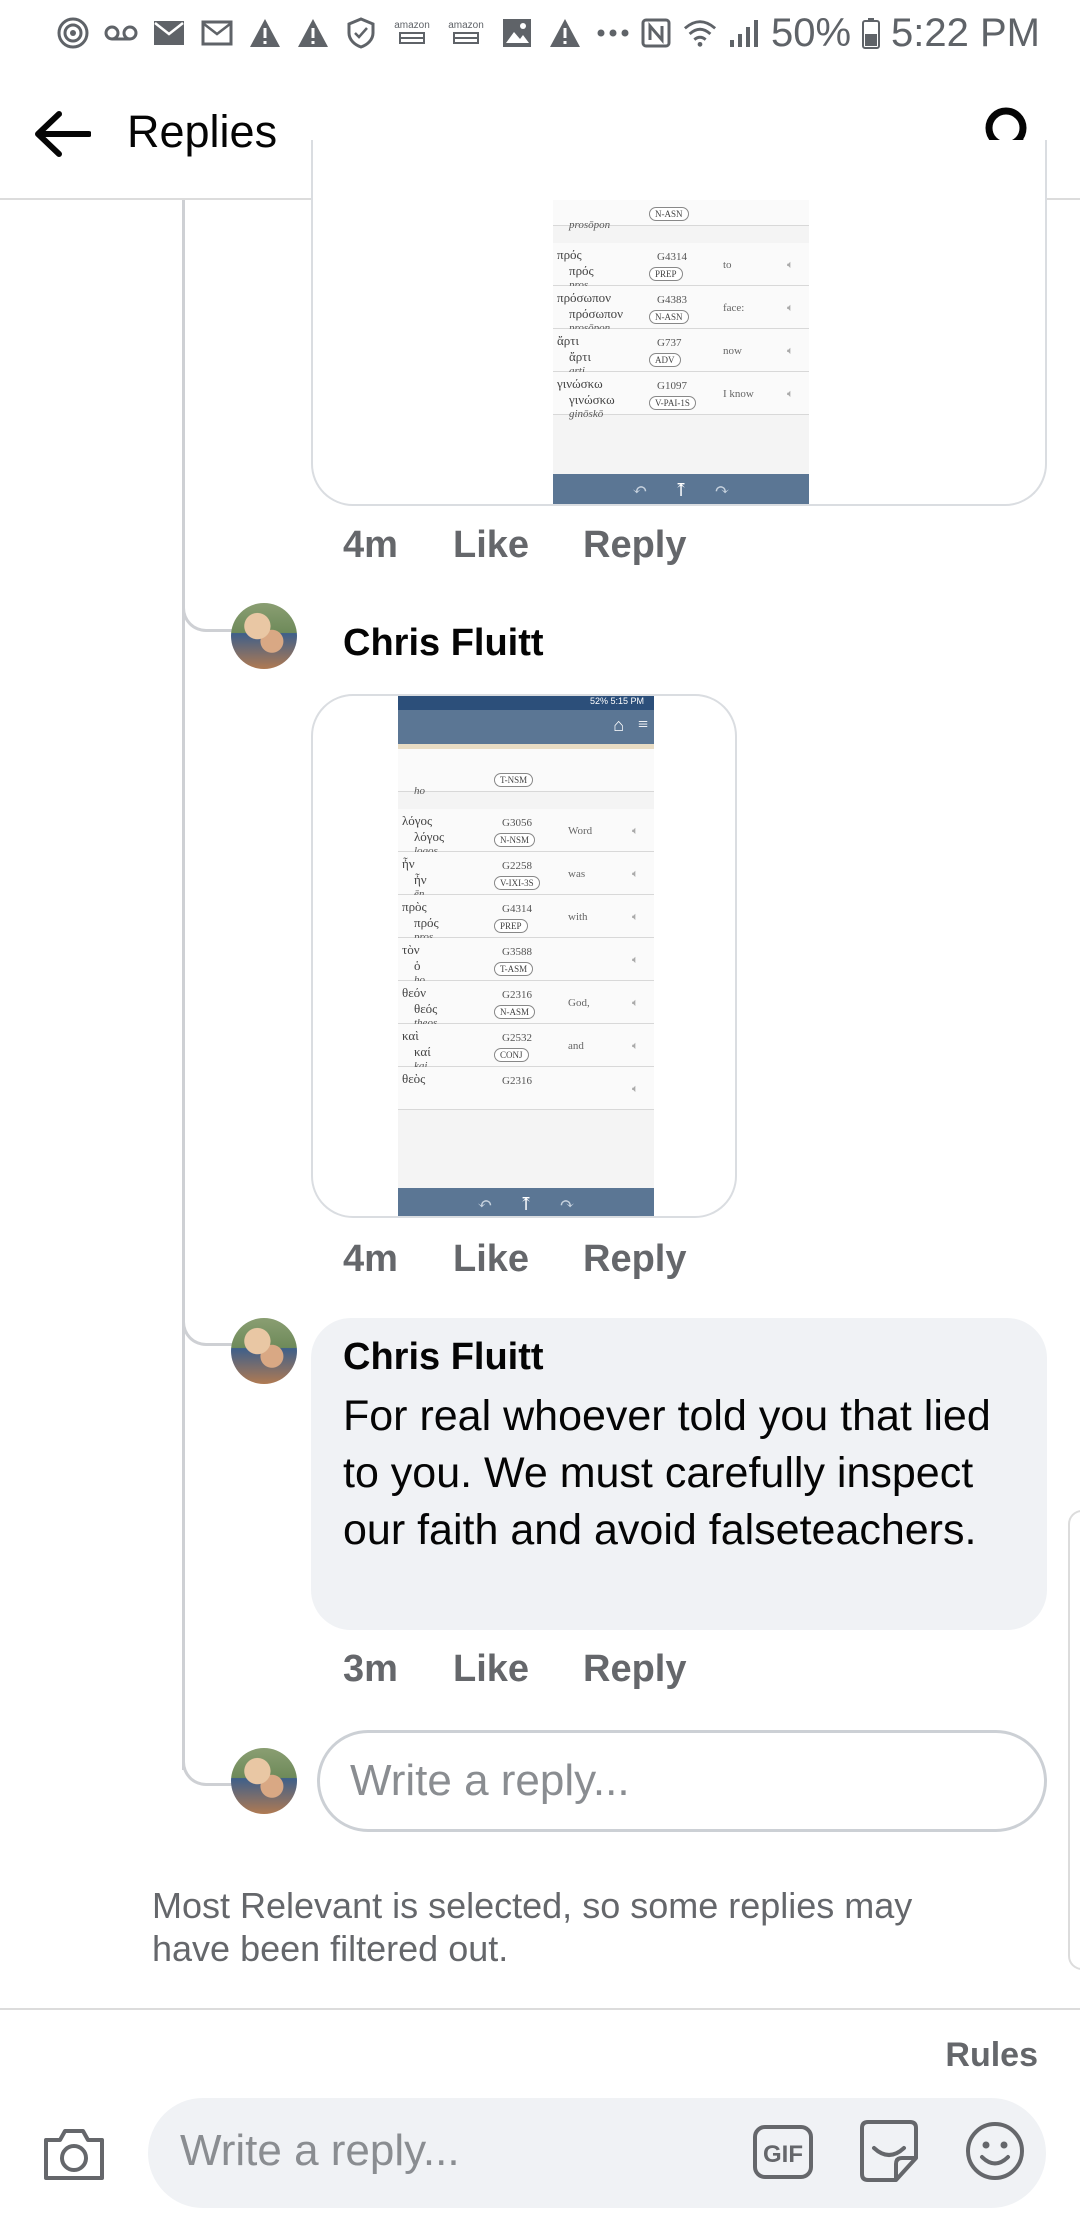  What do you see at coordinates (618, 725) in the screenshot?
I see `home-icon: ⌂` at bounding box center [618, 725].